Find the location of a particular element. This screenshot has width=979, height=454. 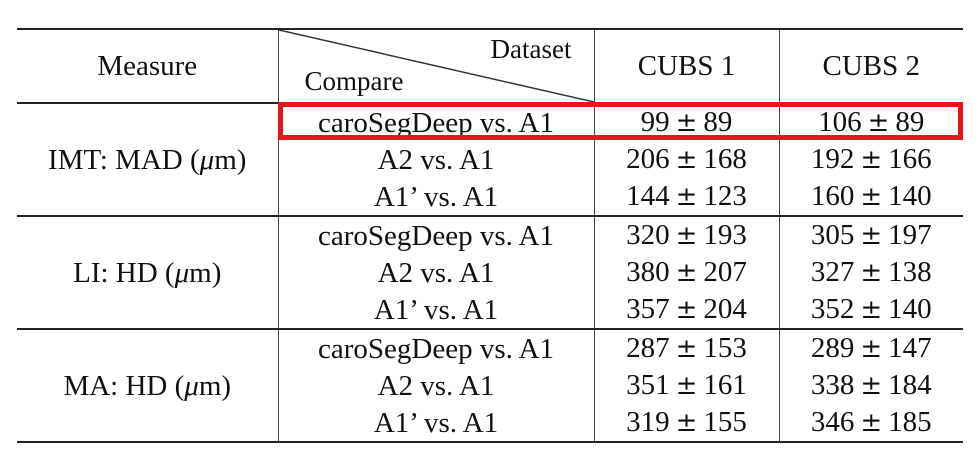

cubs2-value-cell: 352 ±140 is located at coordinates (870, 310).